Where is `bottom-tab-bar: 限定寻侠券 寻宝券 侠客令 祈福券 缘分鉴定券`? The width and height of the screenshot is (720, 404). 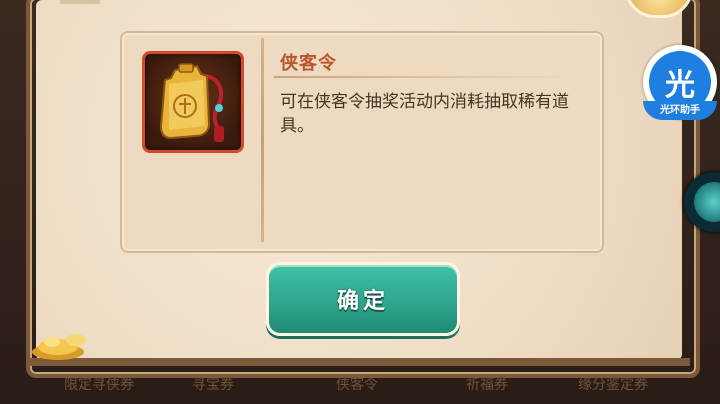 bottom-tab-bar: 限定寻侠券 寻宝券 侠客令 祈福券 缘分鉴定券 is located at coordinates (360, 386).